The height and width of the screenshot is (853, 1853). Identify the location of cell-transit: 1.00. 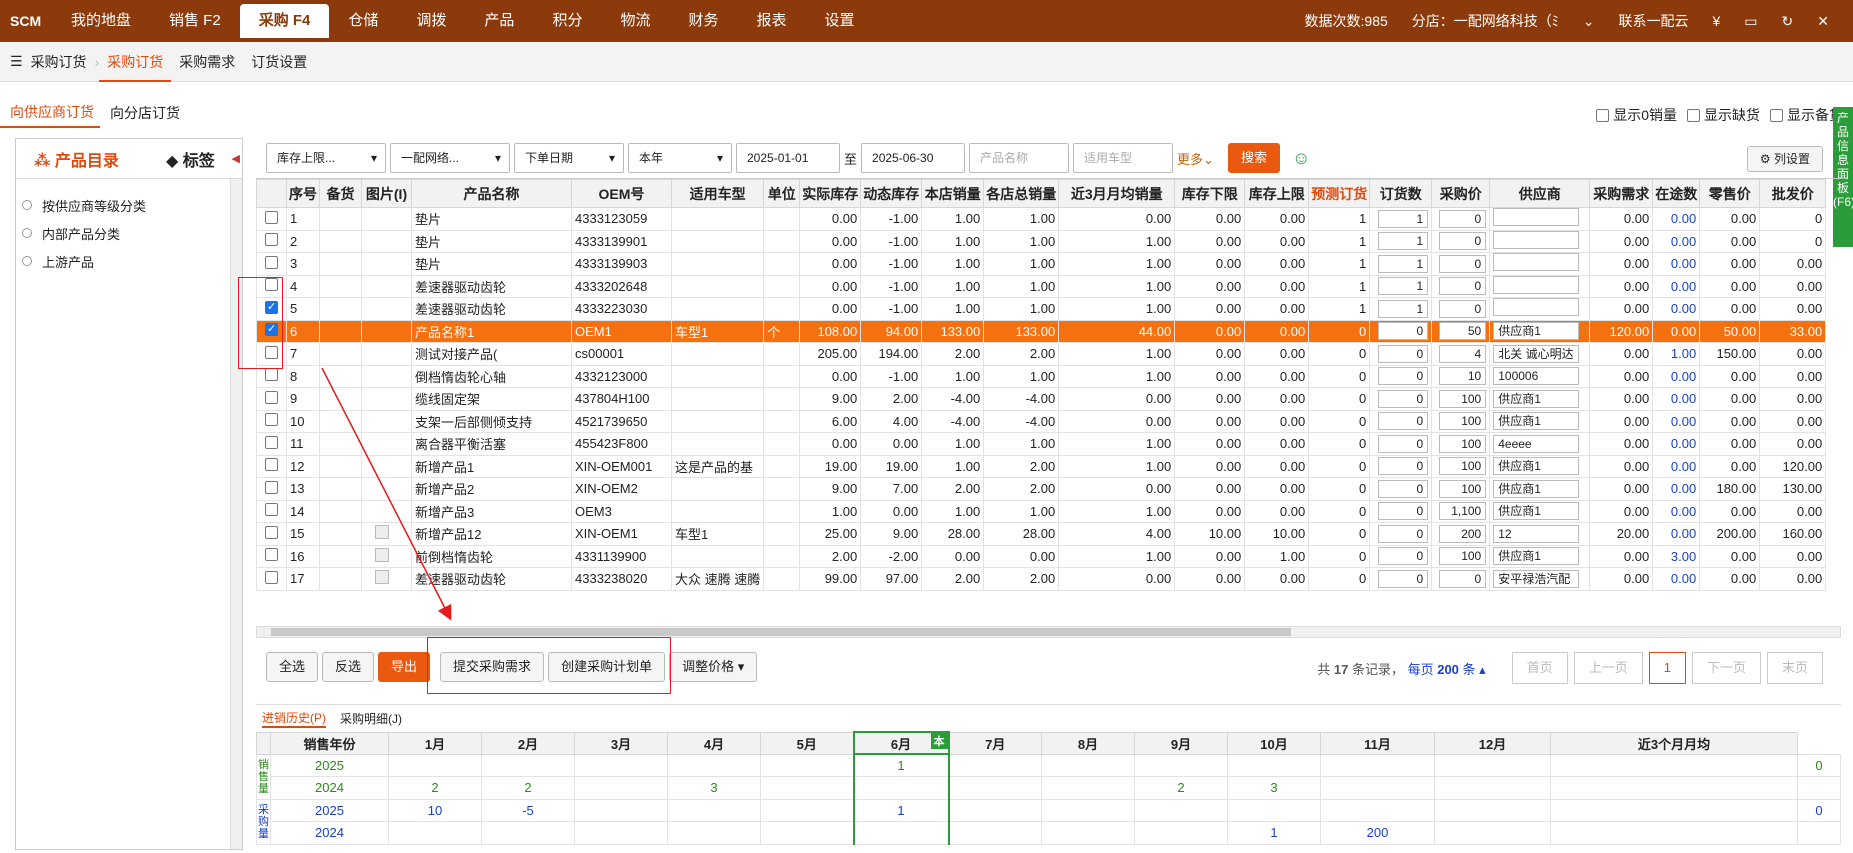
(1676, 354).